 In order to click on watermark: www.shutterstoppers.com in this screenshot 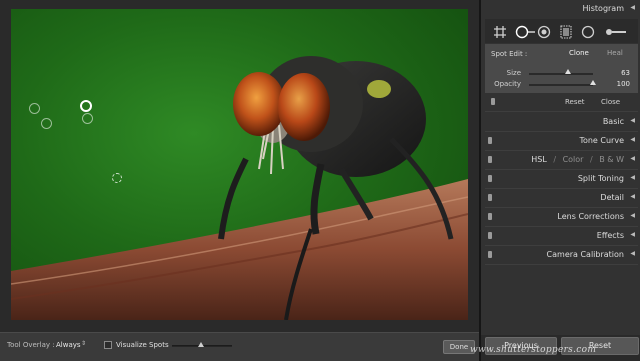, I will do `click(533, 350)`.